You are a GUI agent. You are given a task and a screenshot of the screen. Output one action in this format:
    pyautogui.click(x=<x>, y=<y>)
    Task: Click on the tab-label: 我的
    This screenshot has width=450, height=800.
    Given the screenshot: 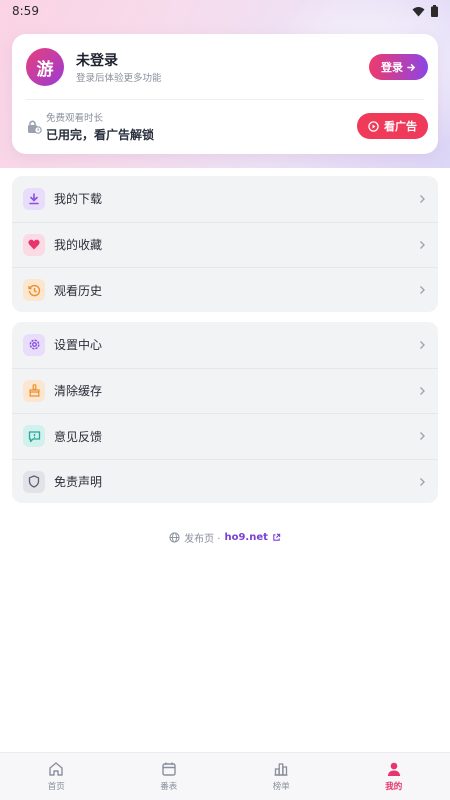 What is the action you would take?
    pyautogui.click(x=394, y=787)
    